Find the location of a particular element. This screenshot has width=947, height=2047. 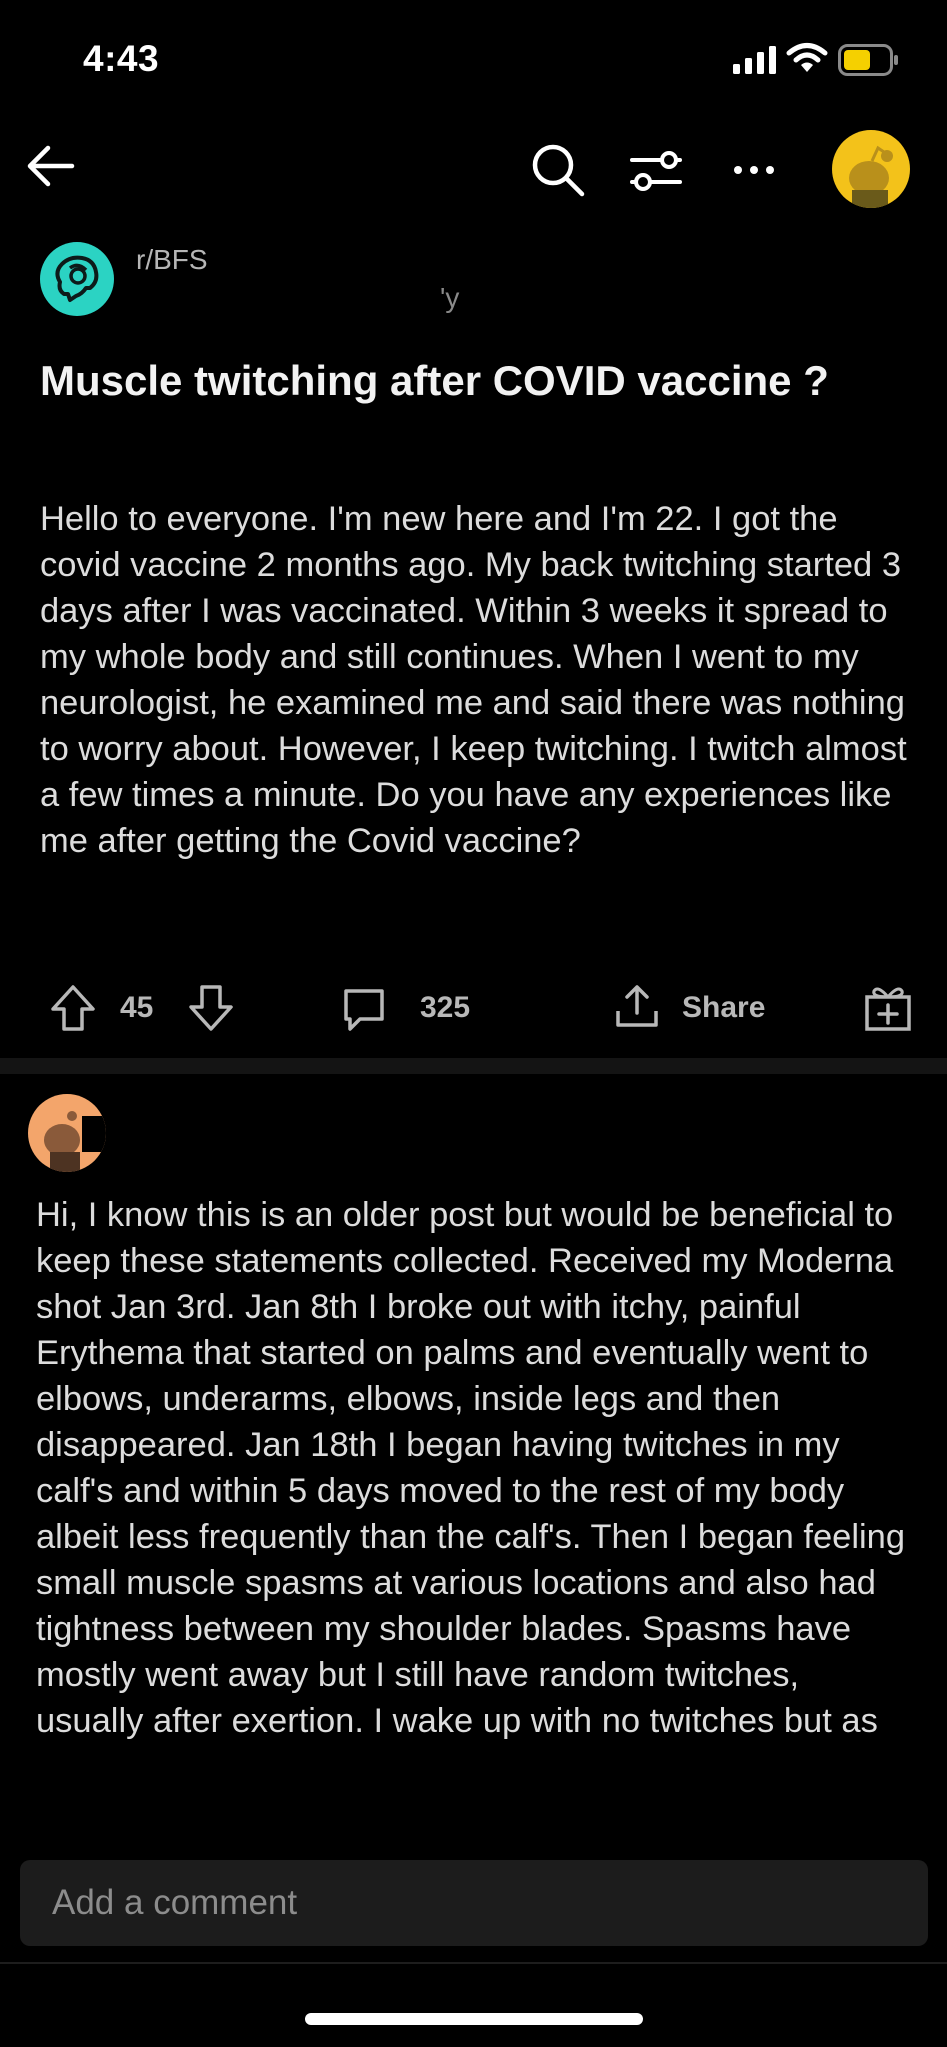

back-arrow-icon is located at coordinates (50, 166).